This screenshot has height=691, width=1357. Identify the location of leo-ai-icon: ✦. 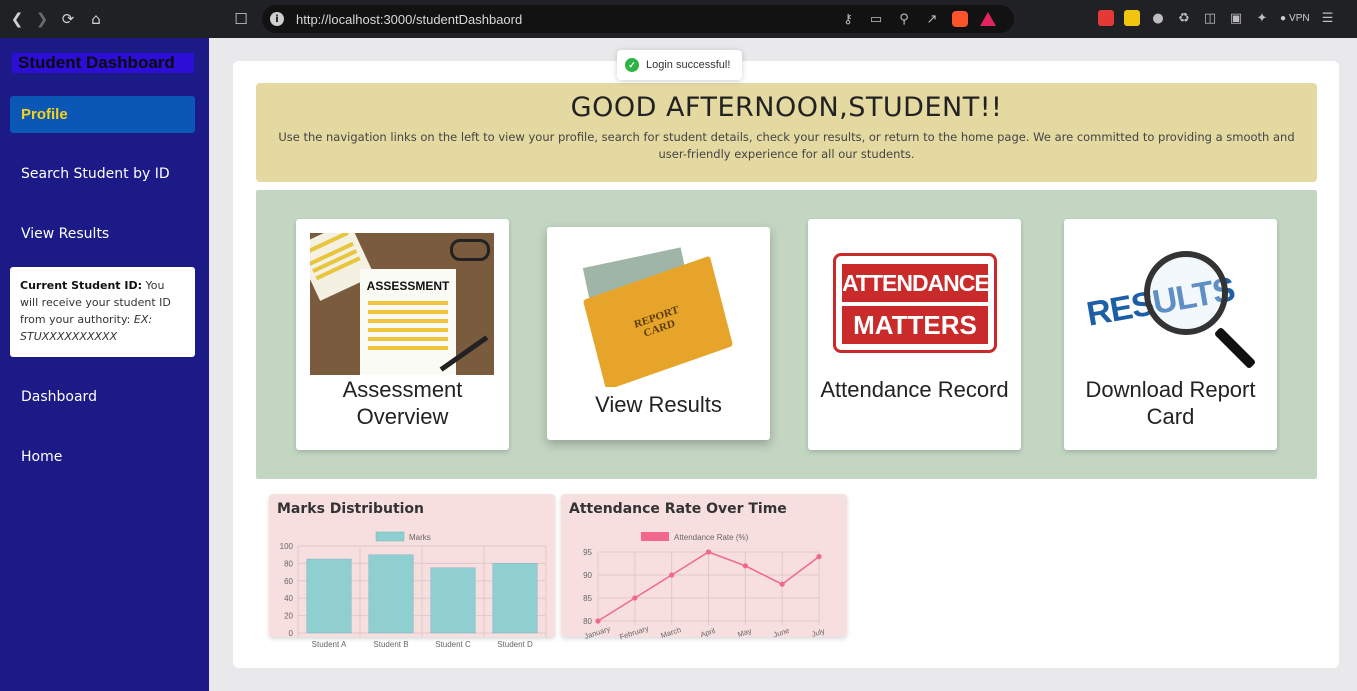
(1262, 18).